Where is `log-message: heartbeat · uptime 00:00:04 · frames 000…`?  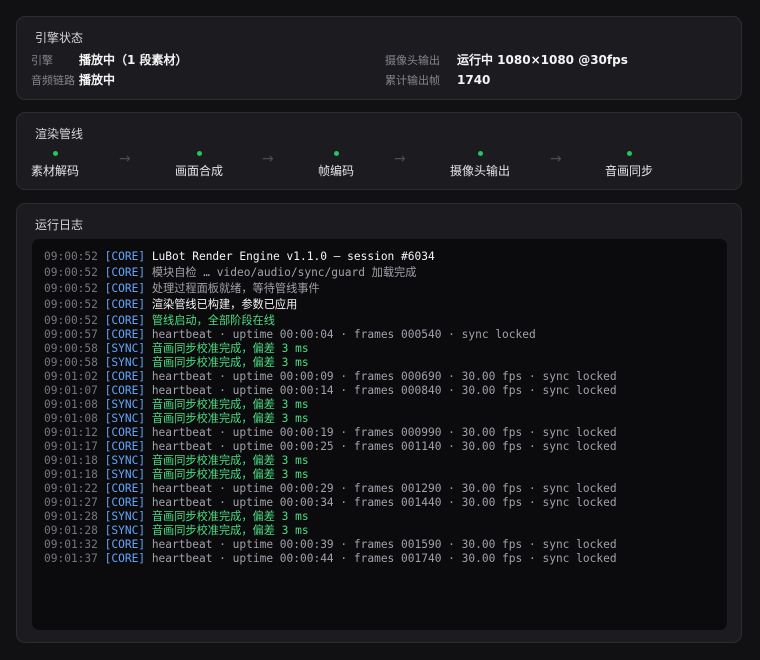
log-message: heartbeat · uptime 00:00:04 · frames 000… is located at coordinates (343, 334).